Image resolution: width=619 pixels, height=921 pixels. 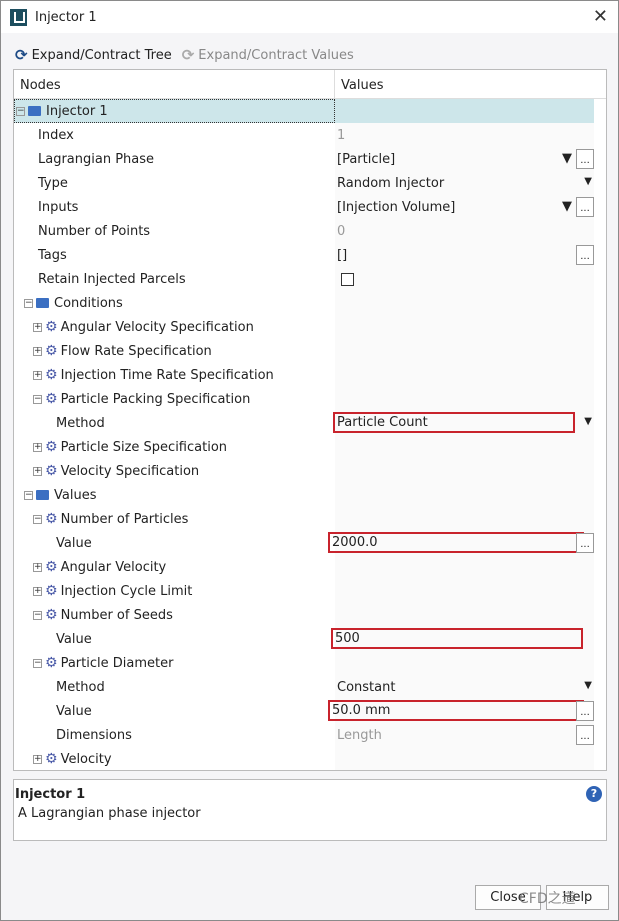 What do you see at coordinates (174, 351) in the screenshot?
I see `node-cell: + ⚙ Flow Rate Specification` at bounding box center [174, 351].